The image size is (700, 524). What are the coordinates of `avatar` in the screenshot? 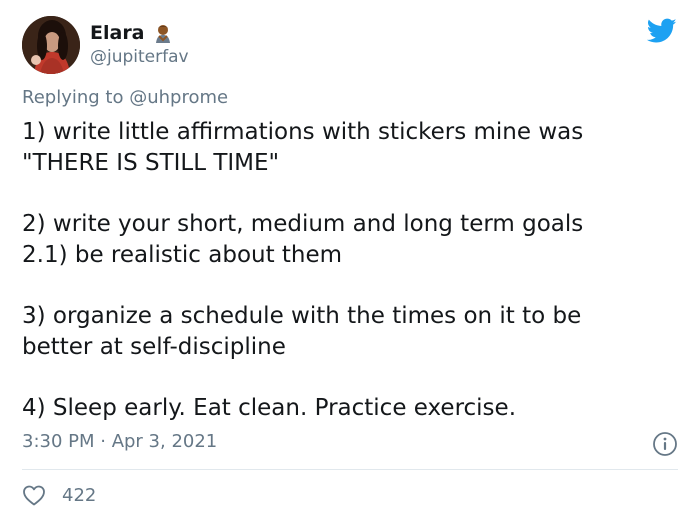 It's located at (51, 45).